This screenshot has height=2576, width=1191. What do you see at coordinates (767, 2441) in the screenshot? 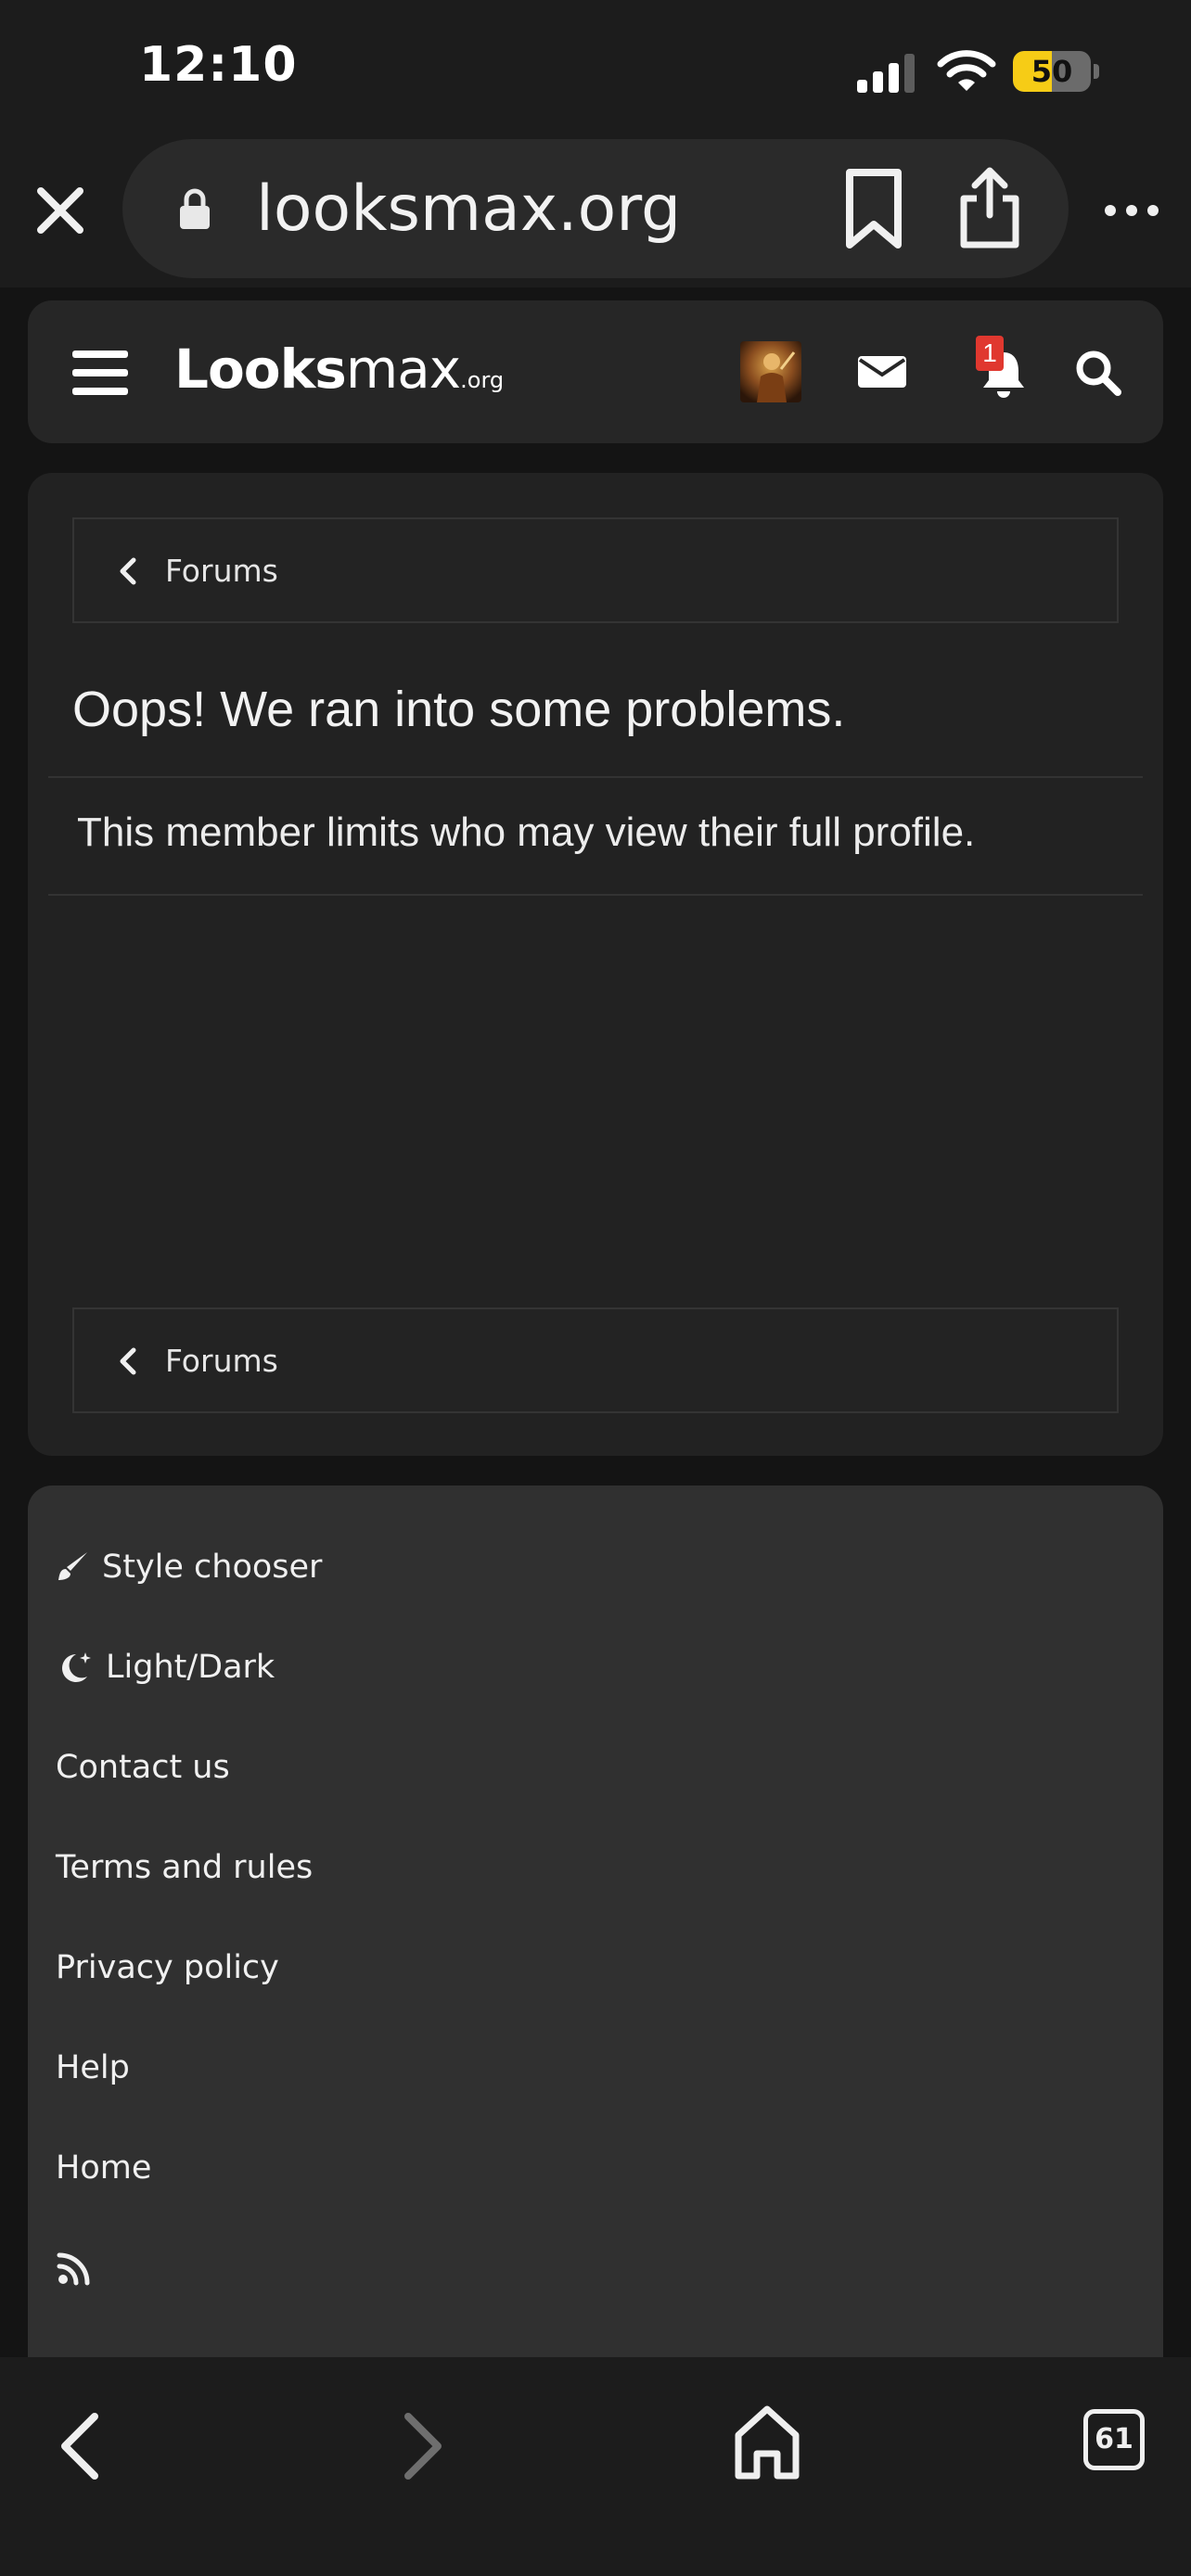
I see `home-icon` at bounding box center [767, 2441].